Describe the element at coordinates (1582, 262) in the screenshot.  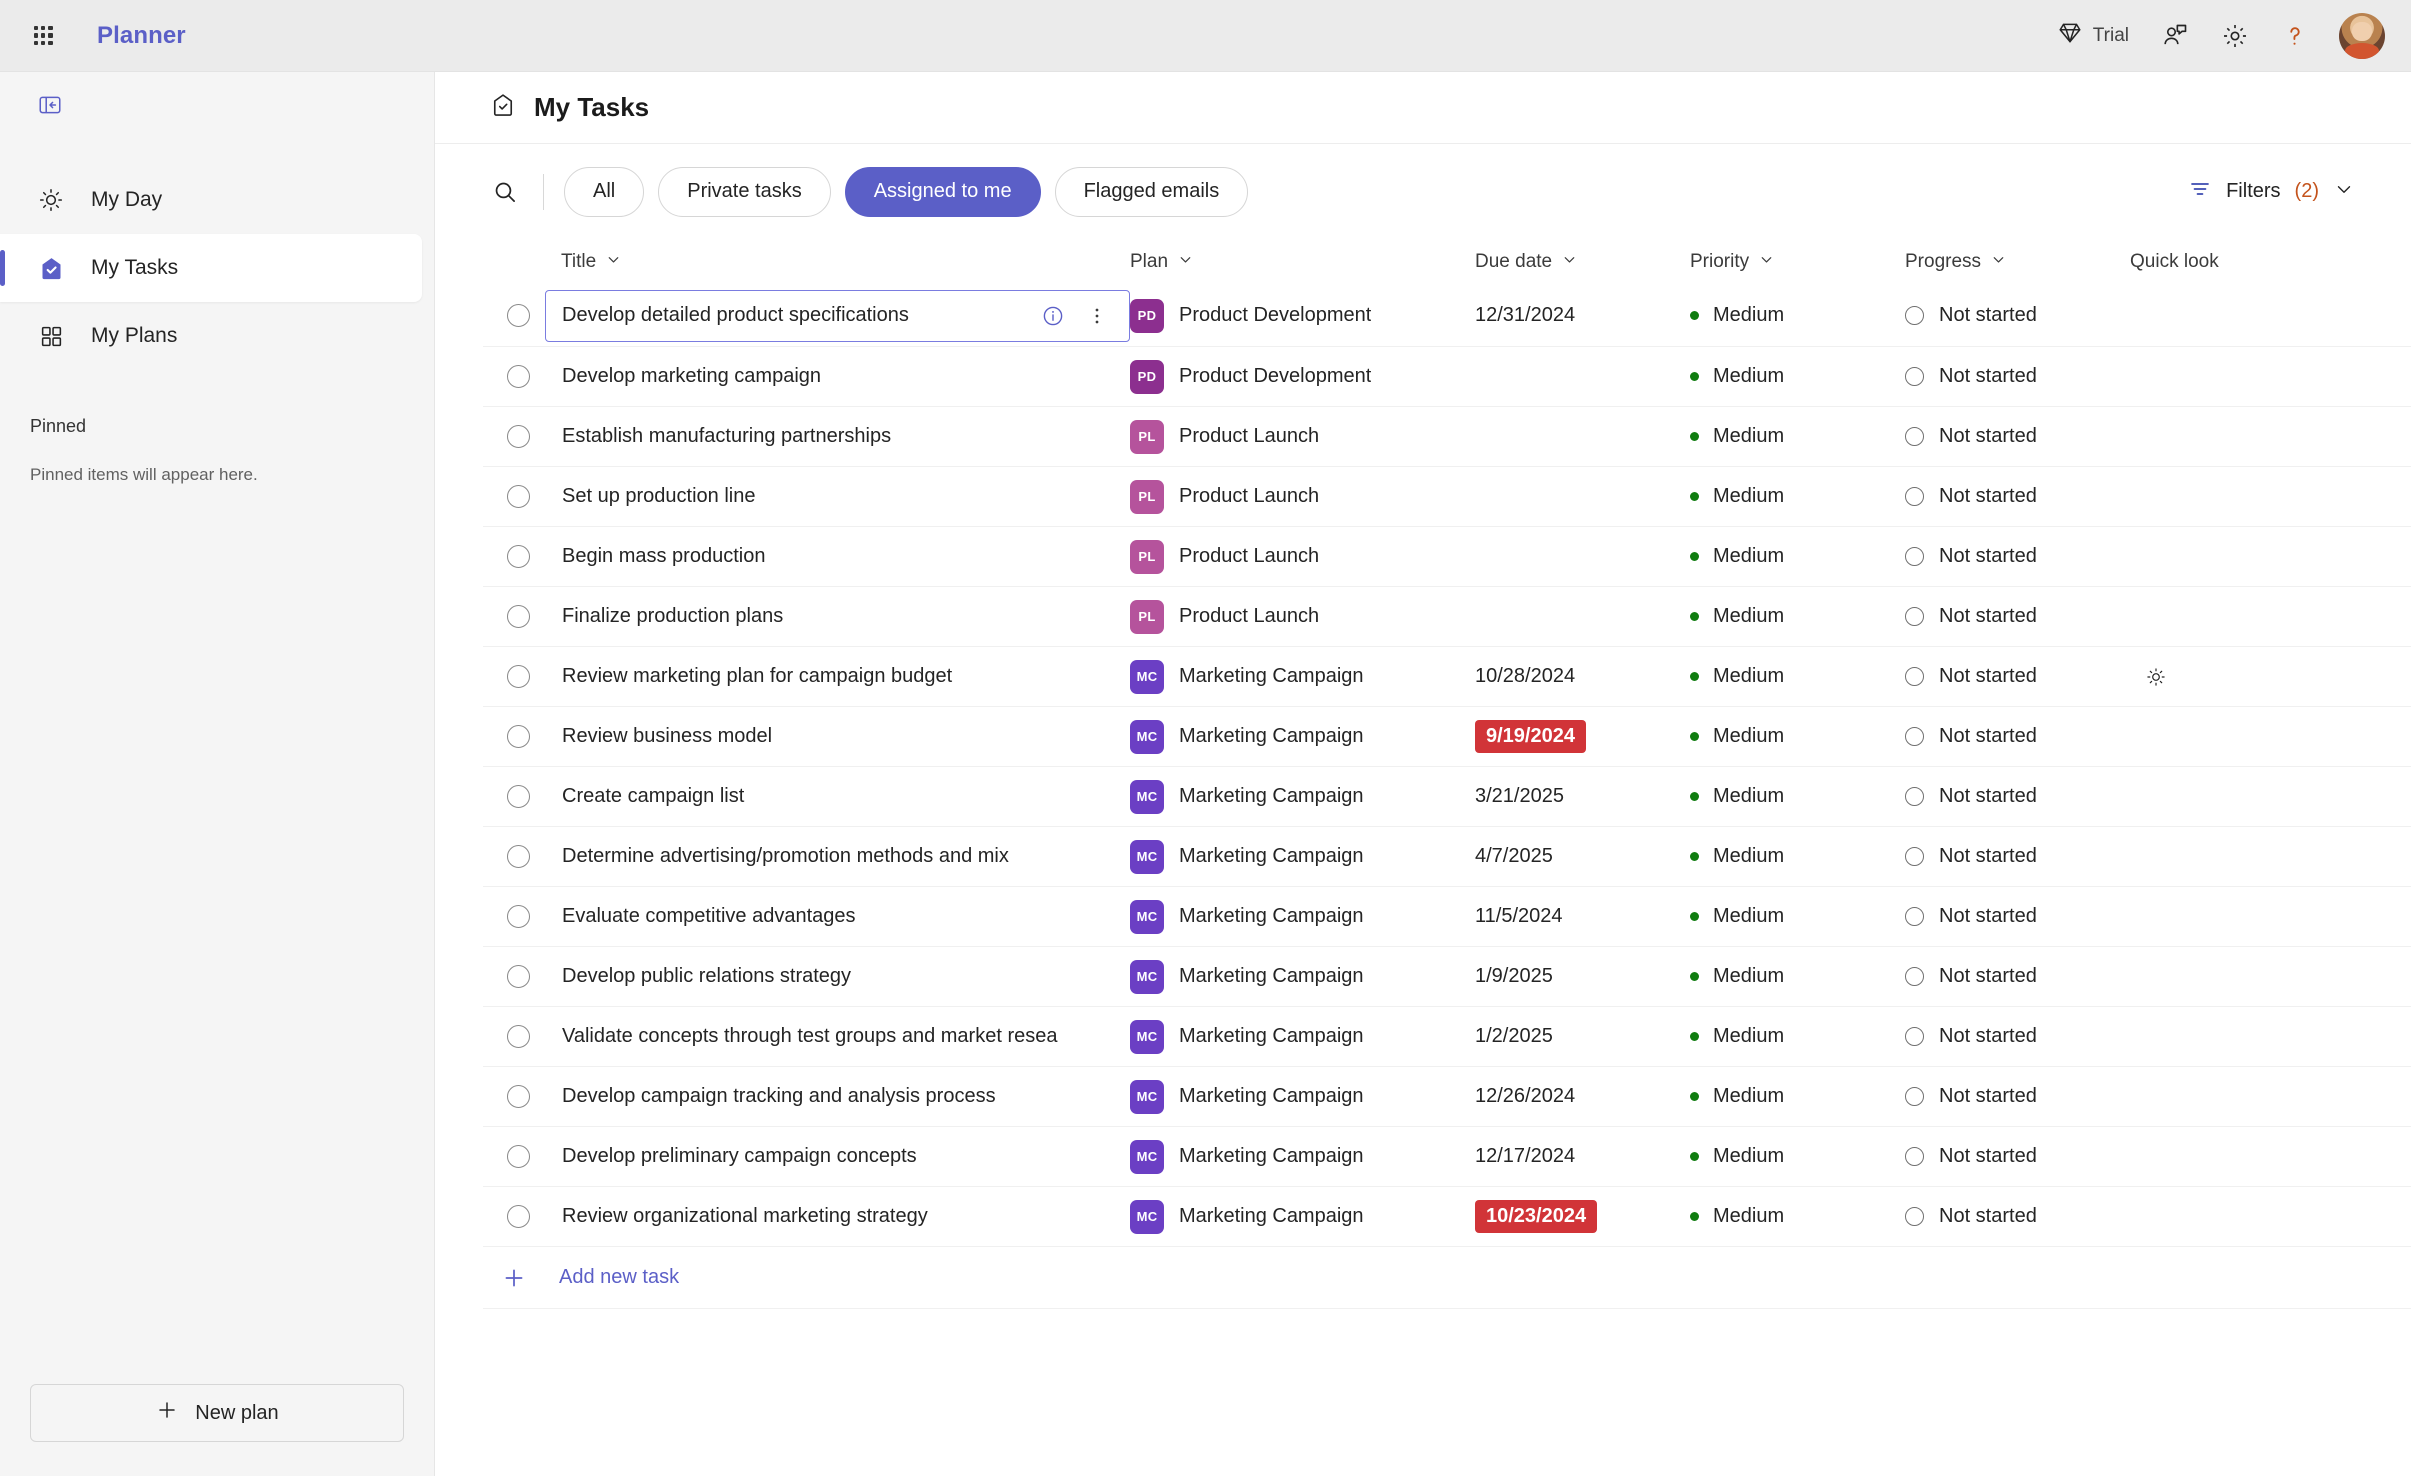
I see `column-header-due-date: Due date` at that location.